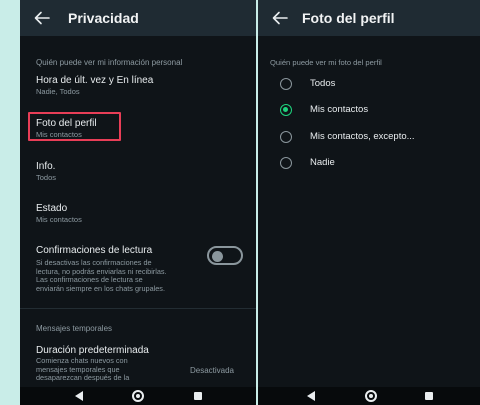  Describe the element at coordinates (377, 84) in the screenshot. I see `option-everyone: Todos` at that location.